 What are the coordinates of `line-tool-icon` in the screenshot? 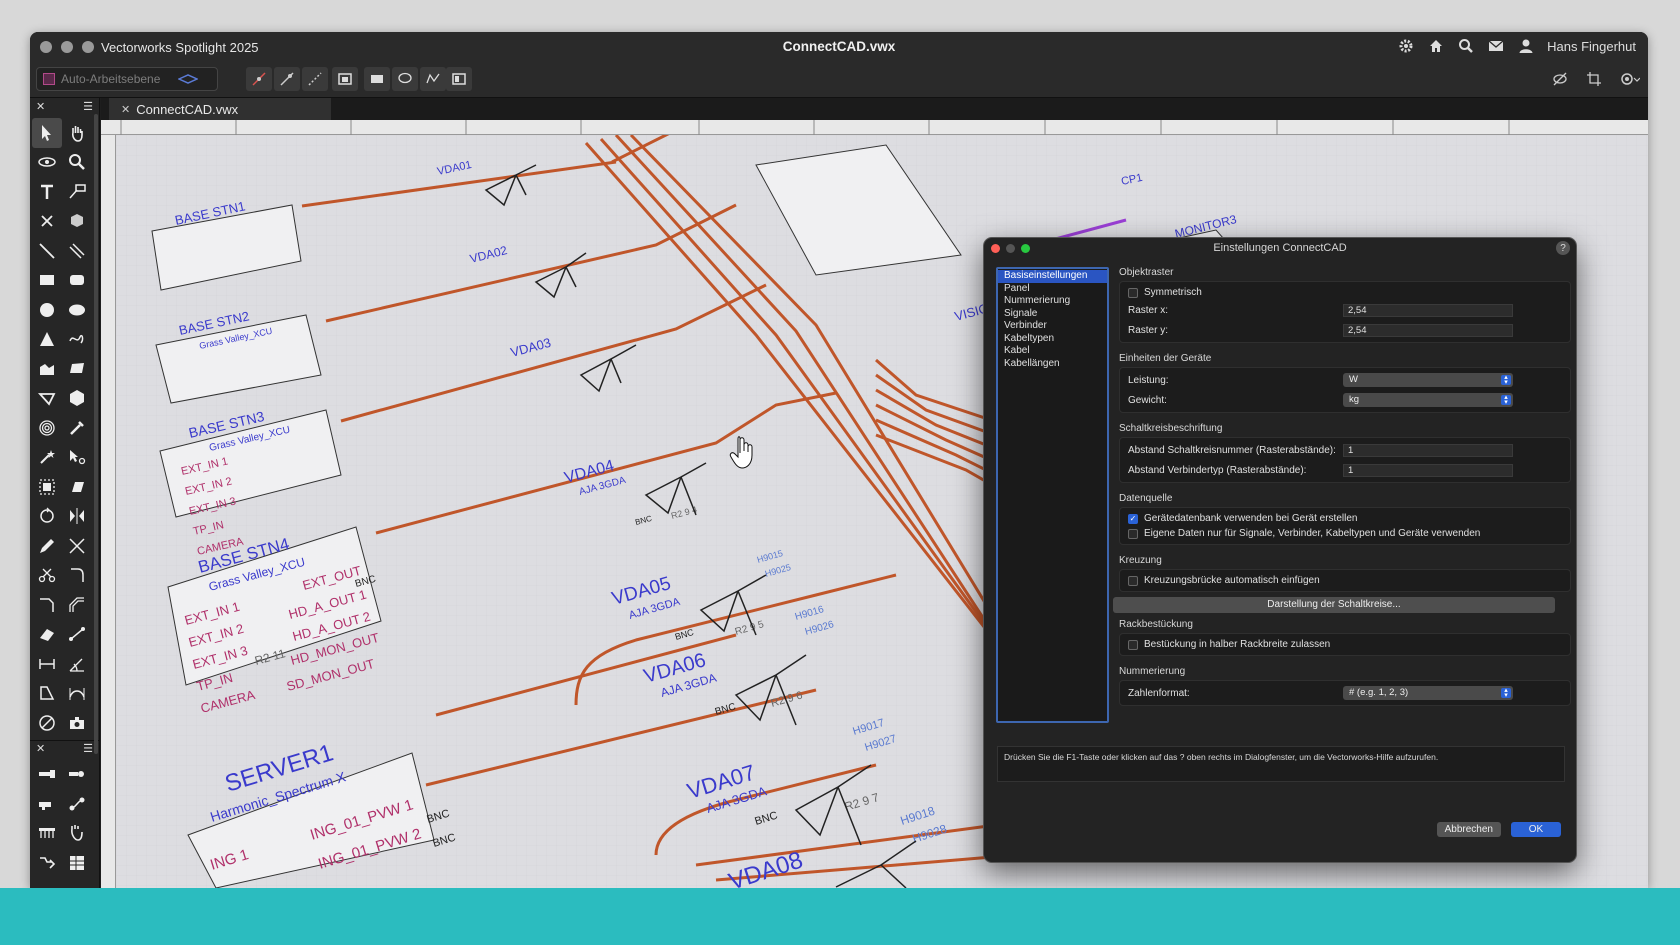 It's located at (47, 251).